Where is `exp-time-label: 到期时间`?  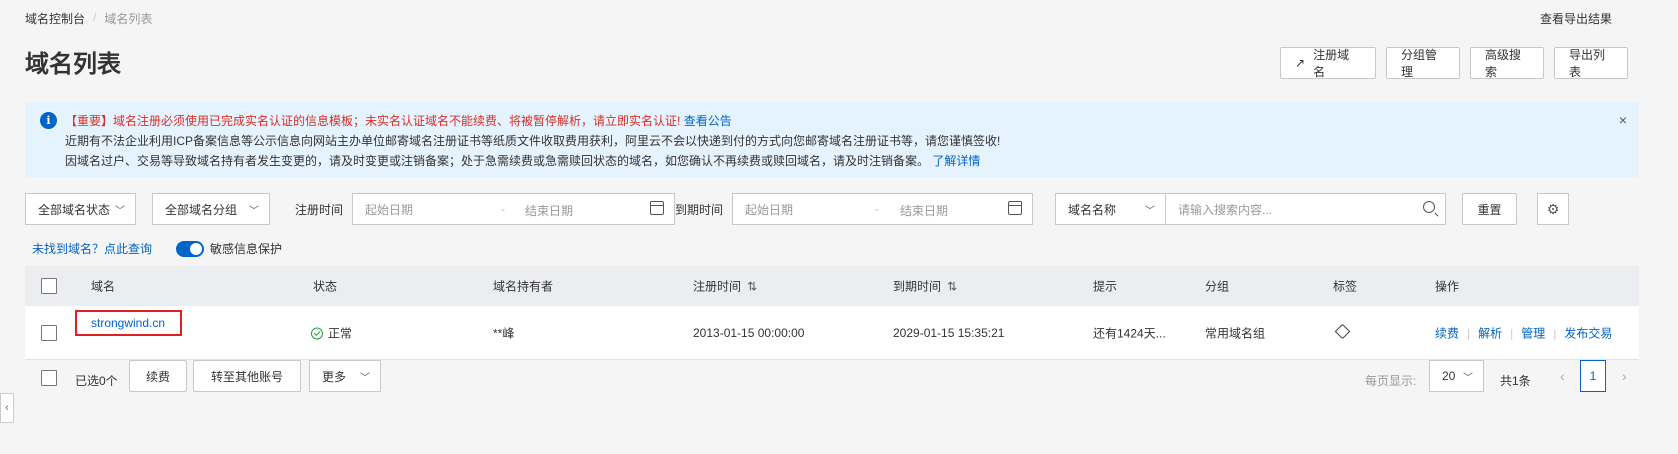
exp-time-label: 到期时间 is located at coordinates (699, 210).